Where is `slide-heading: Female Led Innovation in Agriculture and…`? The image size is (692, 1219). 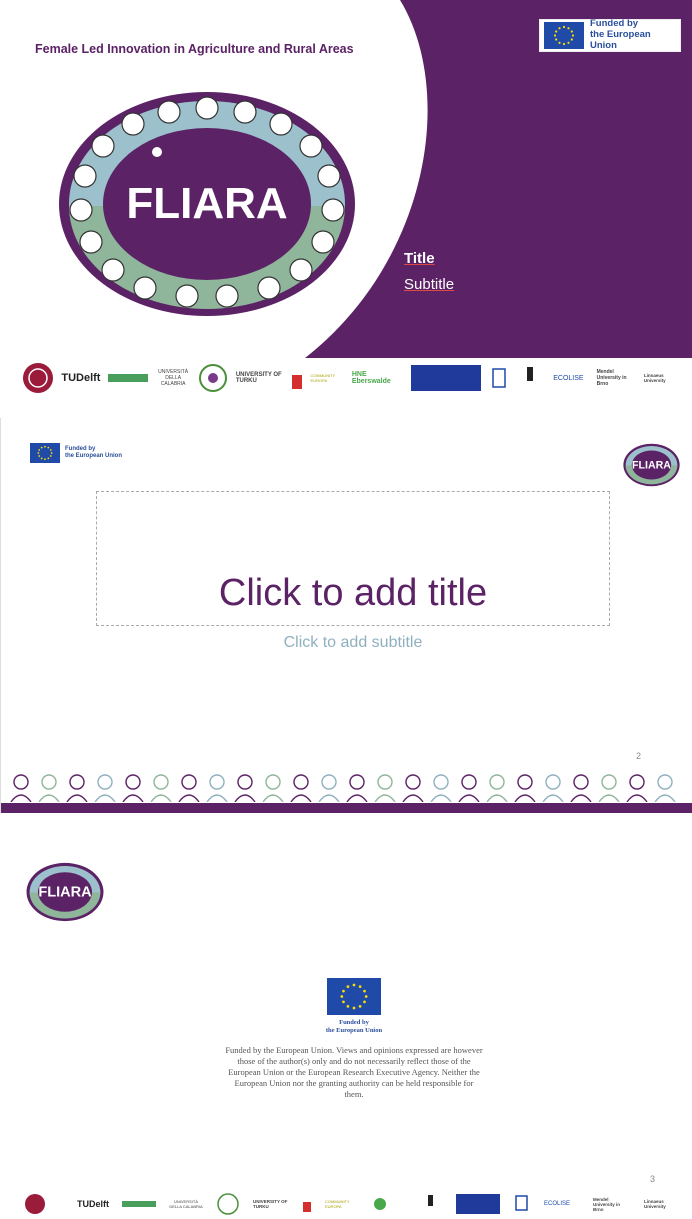
slide-heading: Female Led Innovation in Agriculture and… is located at coordinates (194, 49).